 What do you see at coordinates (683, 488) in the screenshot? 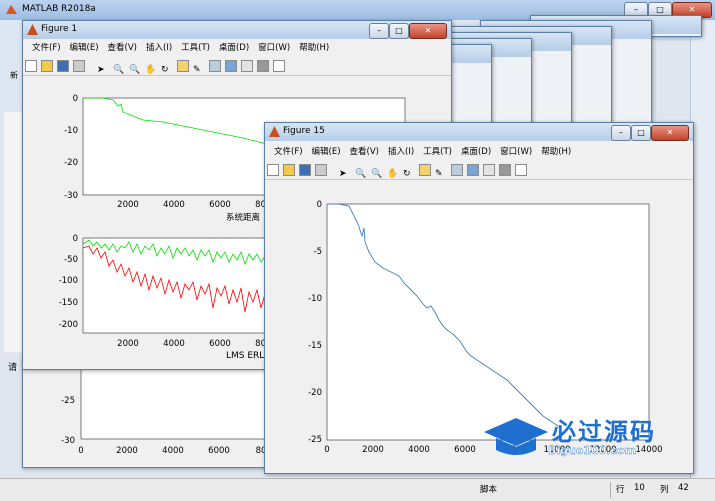
I see `status-col-value: 42` at bounding box center [683, 488].